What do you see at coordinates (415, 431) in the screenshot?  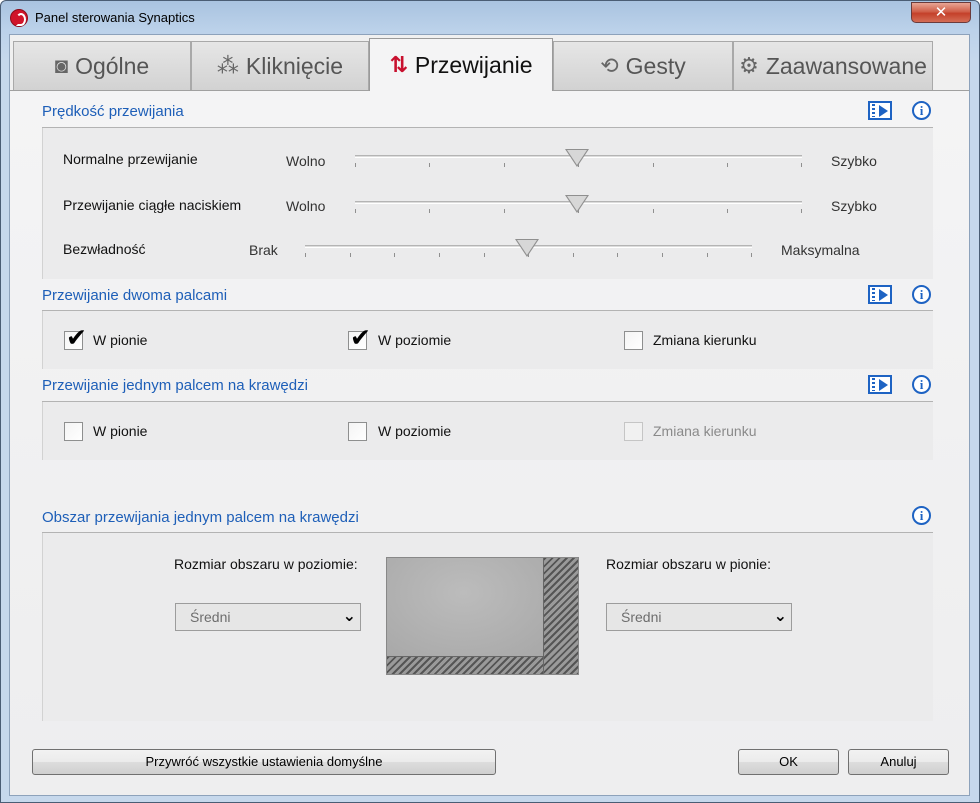 I see `edge-horizontal-label: W poziomie` at bounding box center [415, 431].